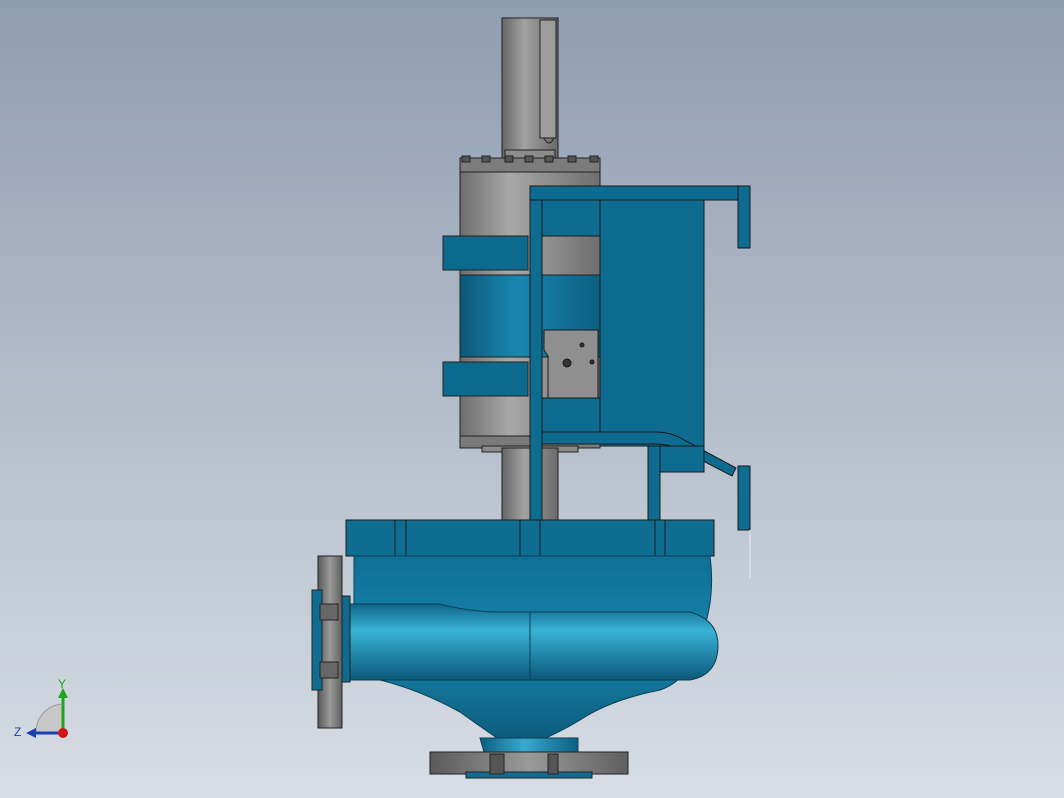 This screenshot has width=1064, height=798. What do you see at coordinates (529, 758) in the screenshot?
I see `suction-neck` at bounding box center [529, 758].